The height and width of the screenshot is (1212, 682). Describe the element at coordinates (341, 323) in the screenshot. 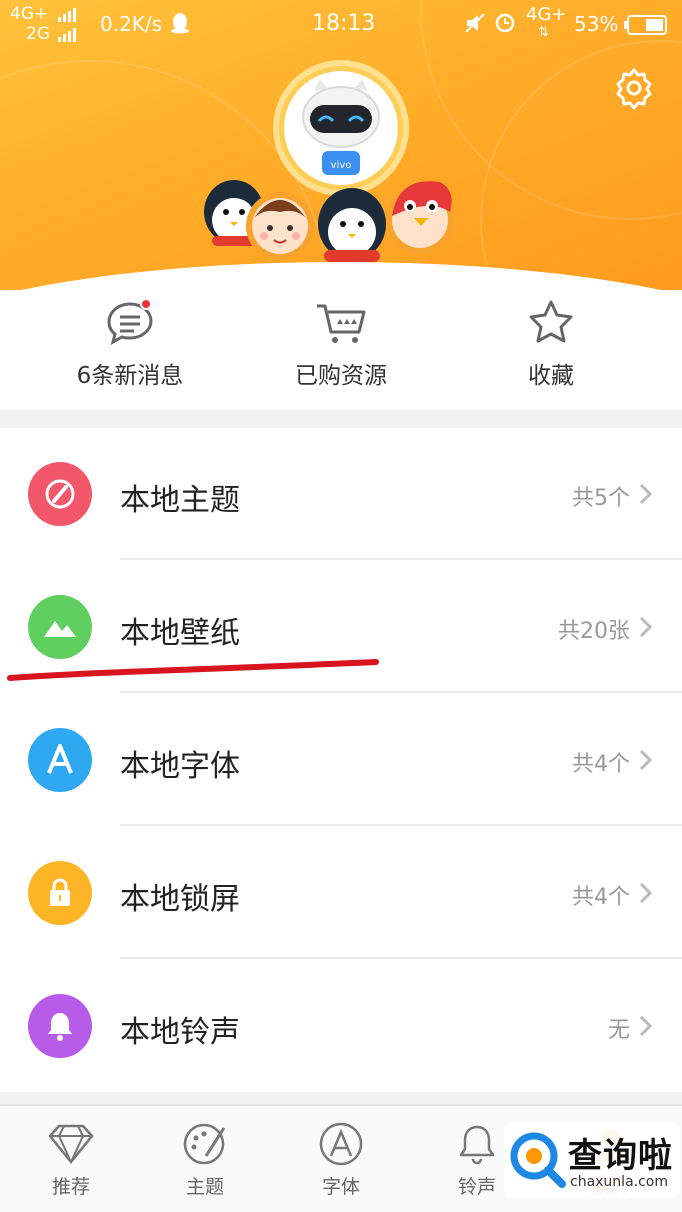

I see `cart-icon` at that location.